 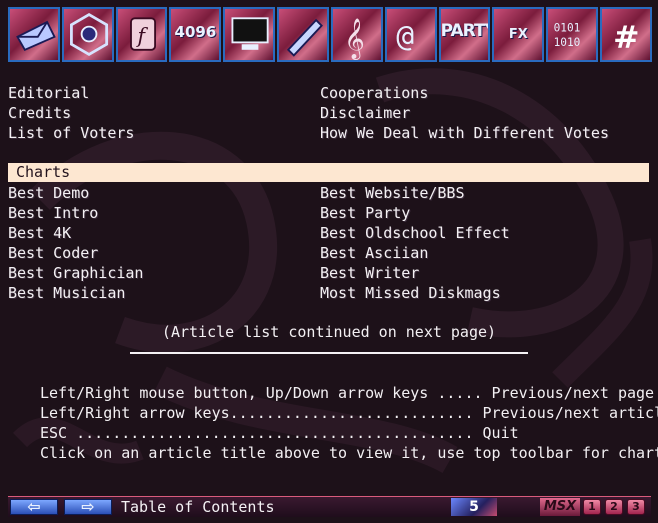 I want to click on msx-logo: MSX, so click(x=560, y=507).